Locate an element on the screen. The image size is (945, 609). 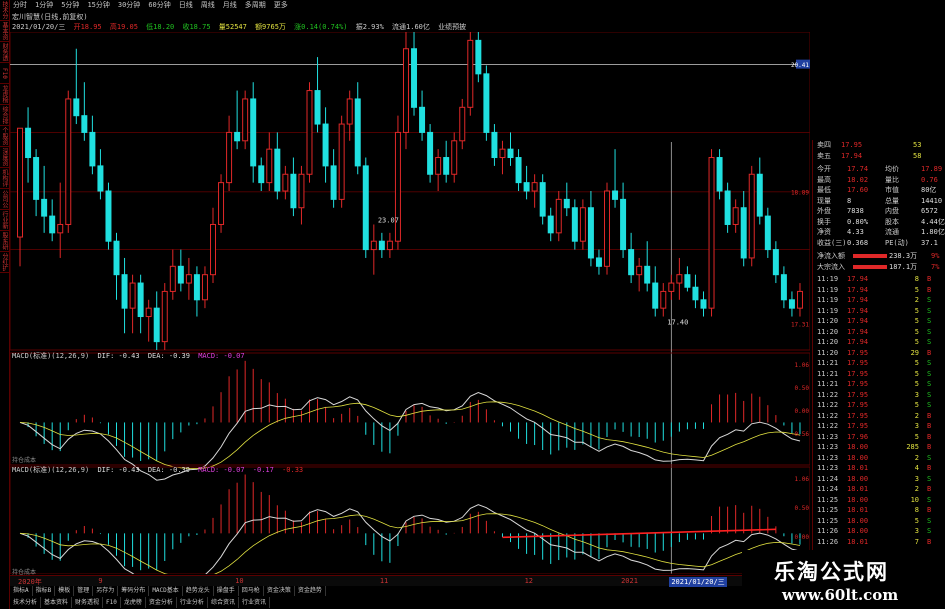
bottom-tab-1: 基本资料 is located at coordinates (57, 602).